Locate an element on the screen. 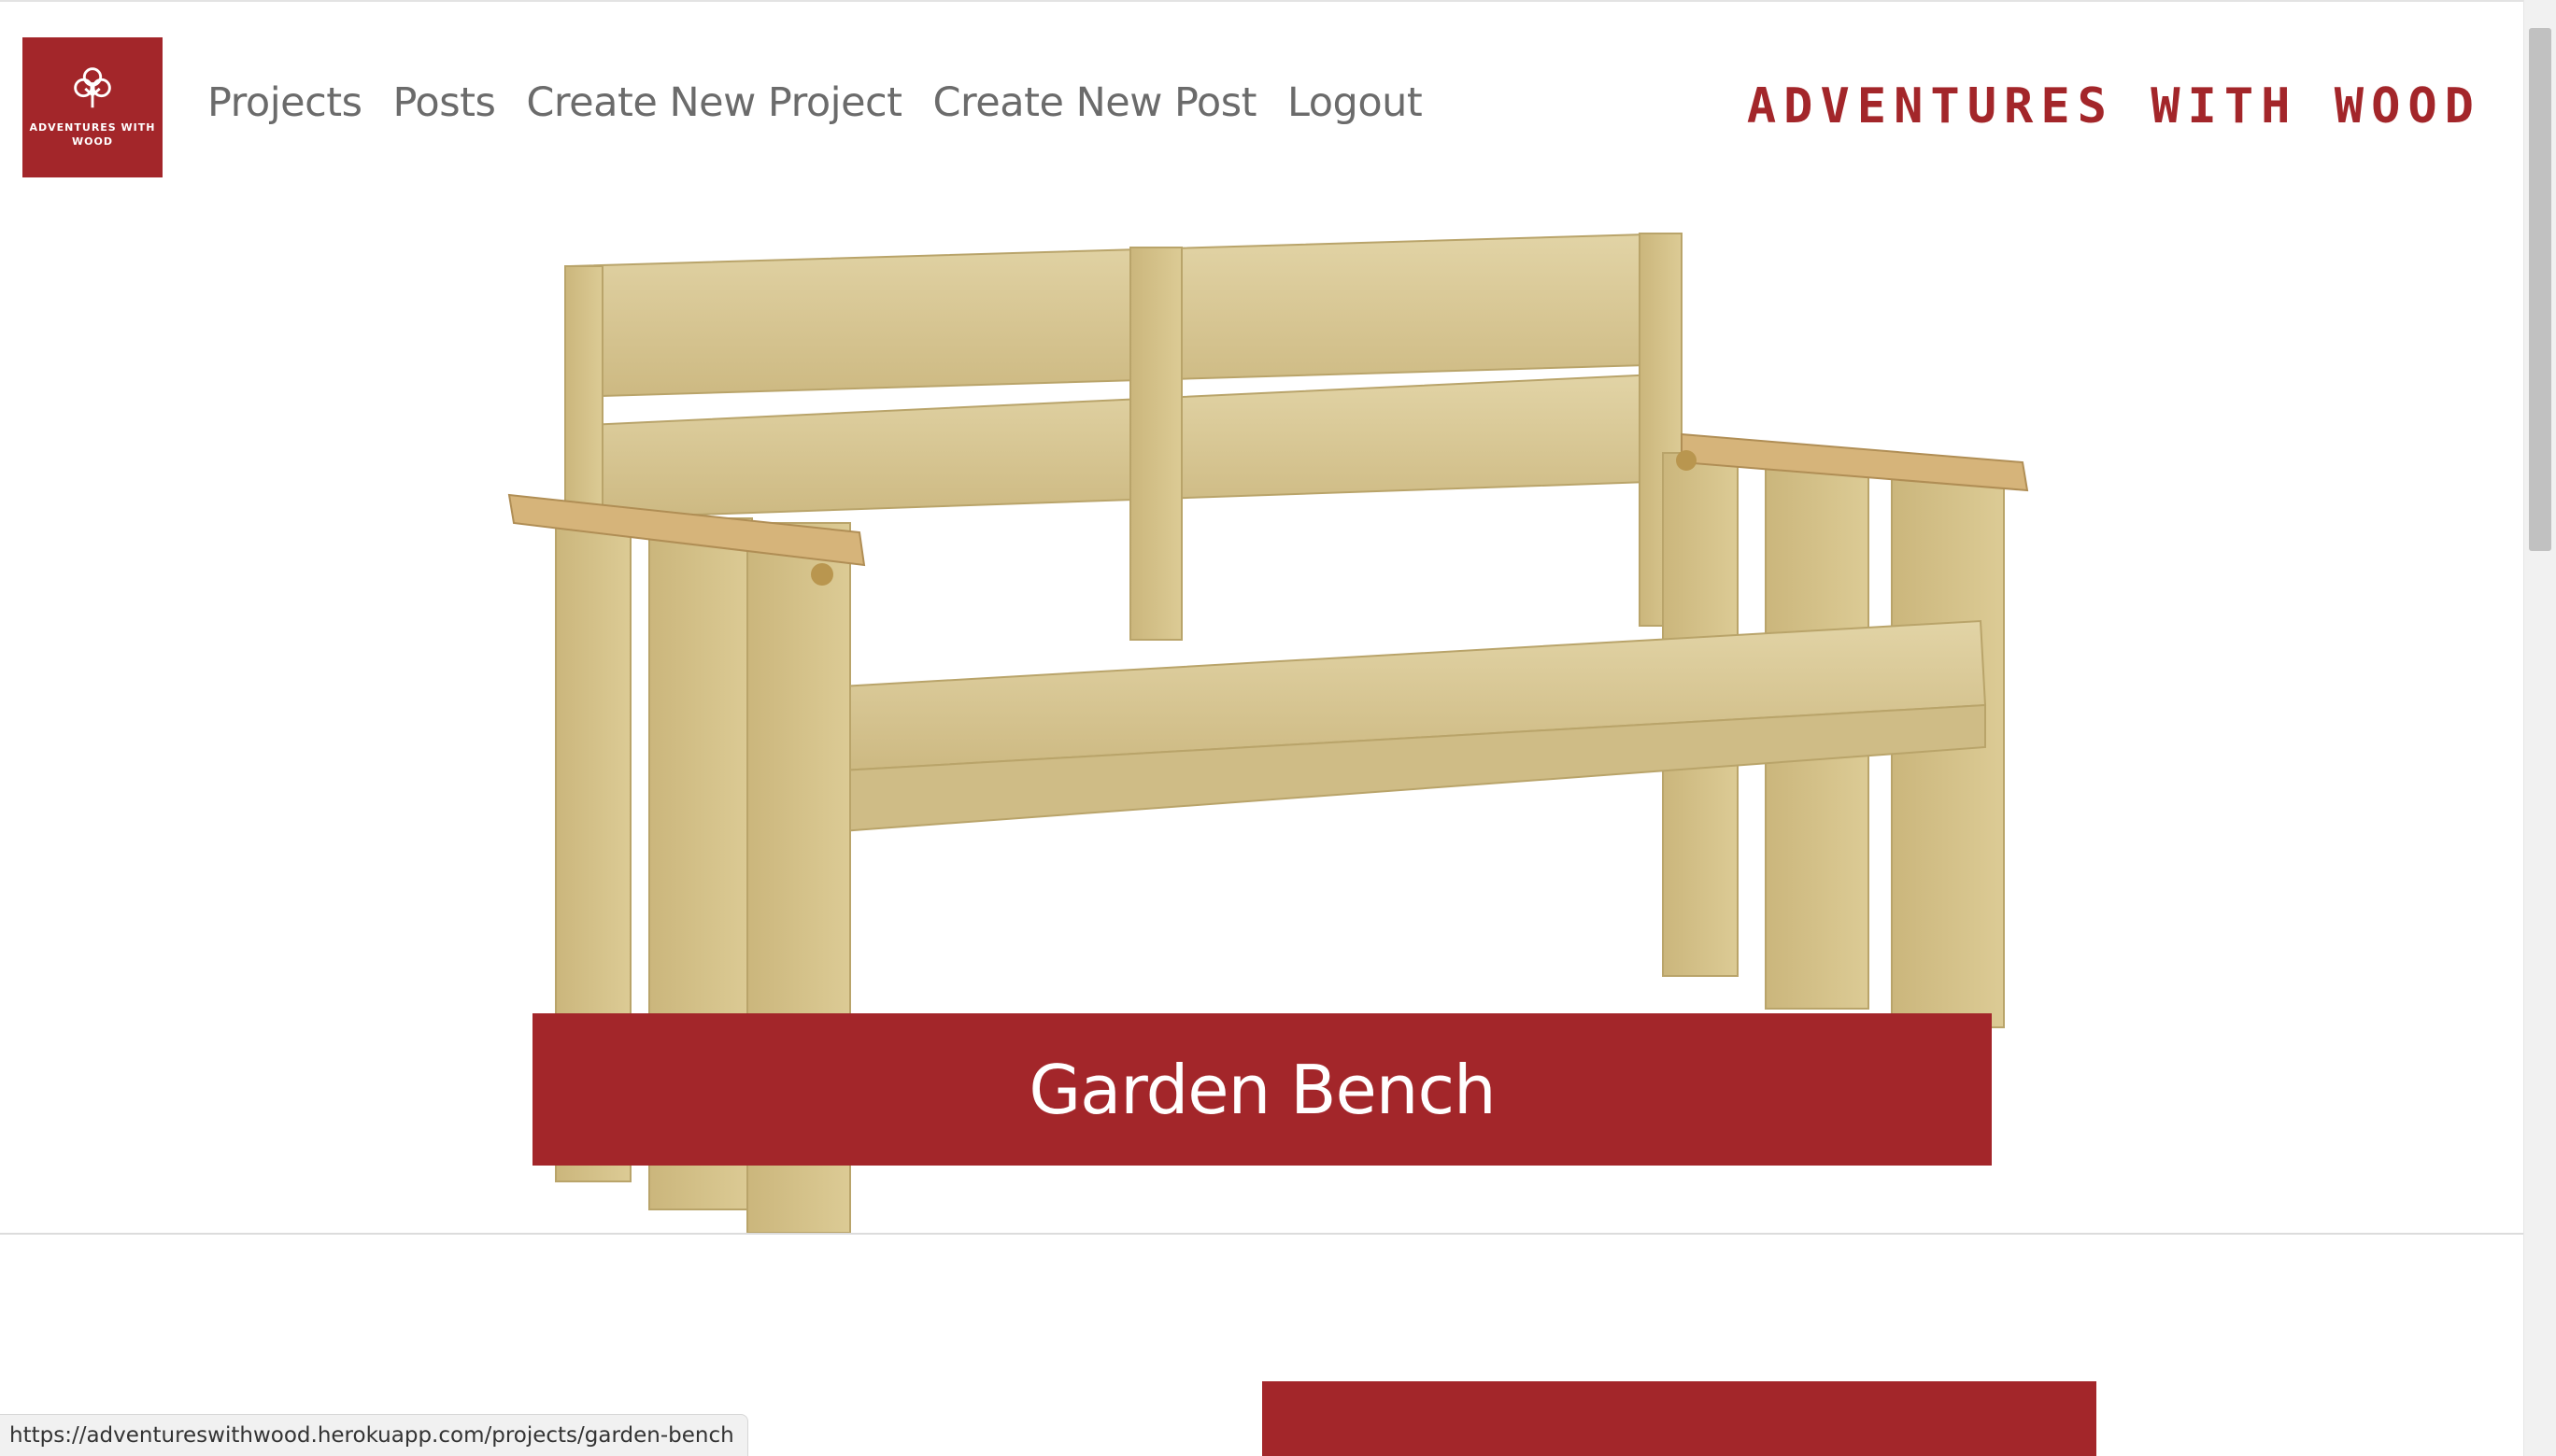 This screenshot has height=1456, width=2556. brand-wordmark: ADVENTURES WITH WOOD is located at coordinates (2113, 106).